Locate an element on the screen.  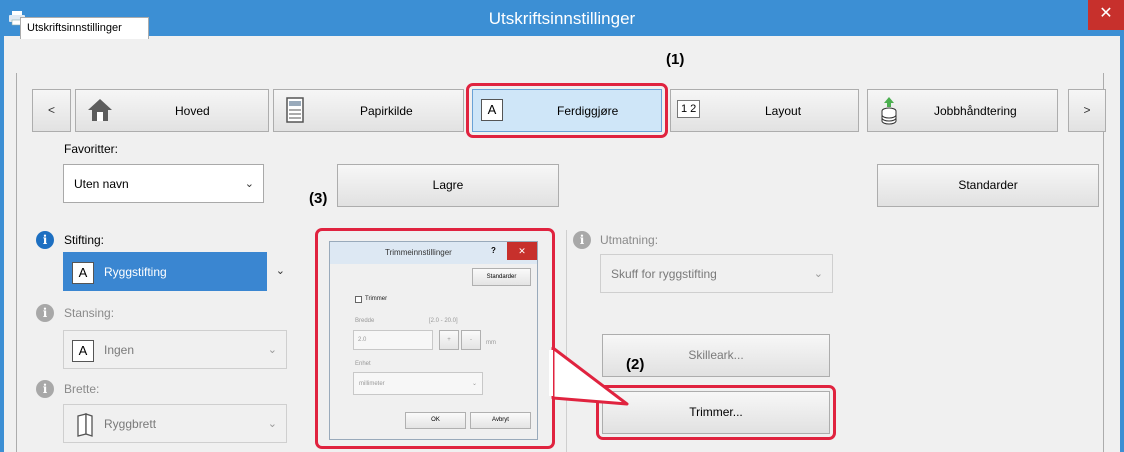
dialog-cancel-button: Avbryt is located at coordinates (500, 420).